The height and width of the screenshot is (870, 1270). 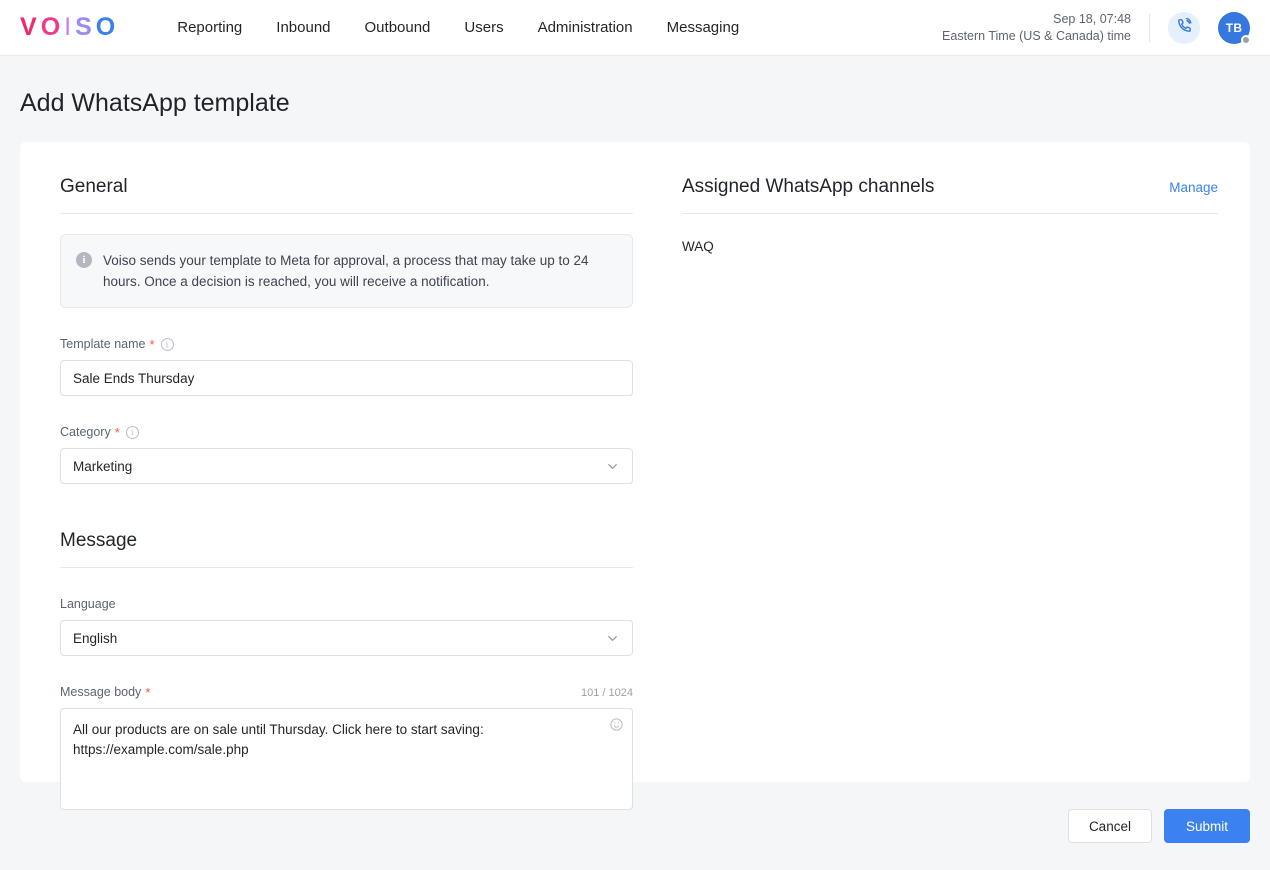 What do you see at coordinates (155, 103) in the screenshot?
I see `page-title: Add WhatsApp template` at bounding box center [155, 103].